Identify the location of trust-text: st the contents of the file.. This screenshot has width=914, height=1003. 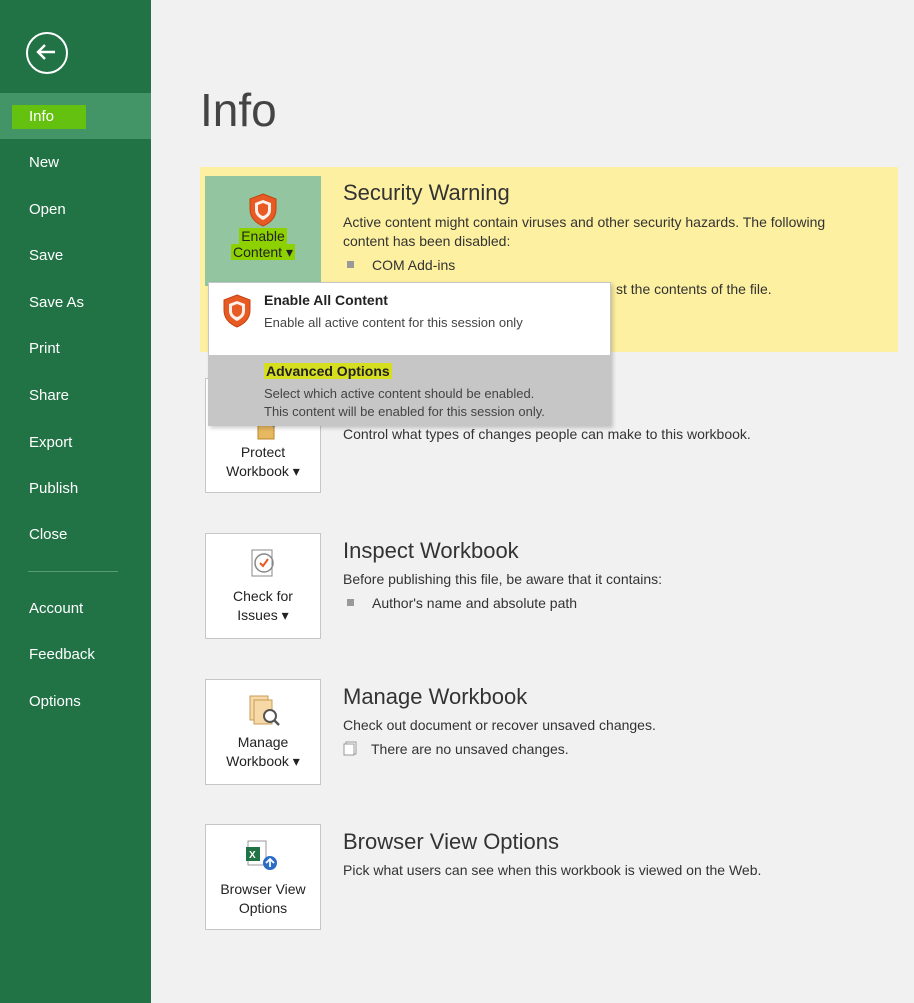
(694, 289).